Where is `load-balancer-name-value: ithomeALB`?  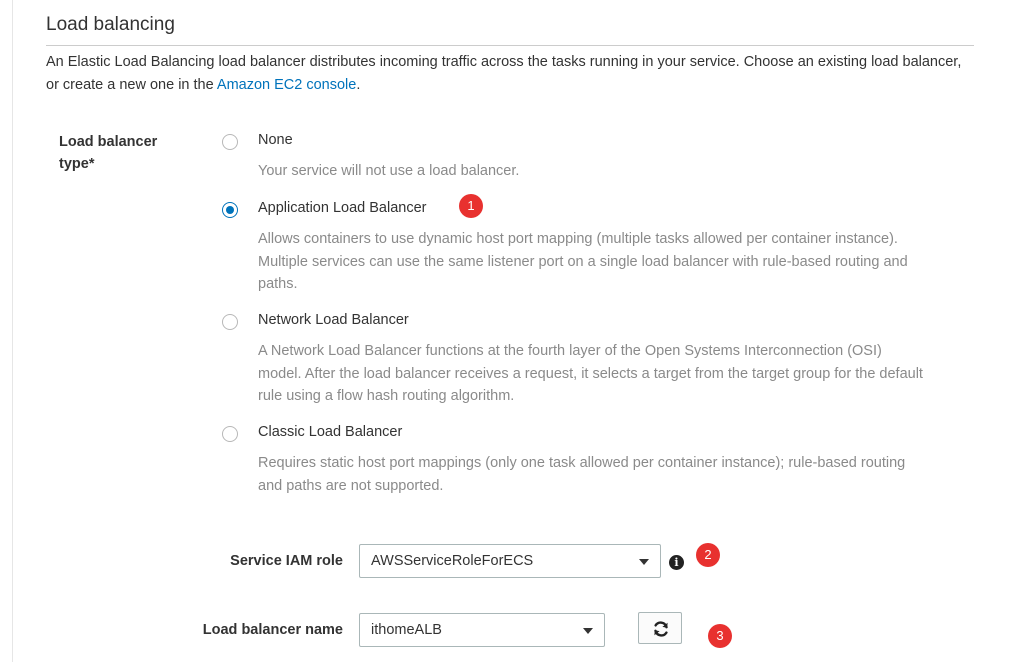 load-balancer-name-value: ithomeALB is located at coordinates (406, 630).